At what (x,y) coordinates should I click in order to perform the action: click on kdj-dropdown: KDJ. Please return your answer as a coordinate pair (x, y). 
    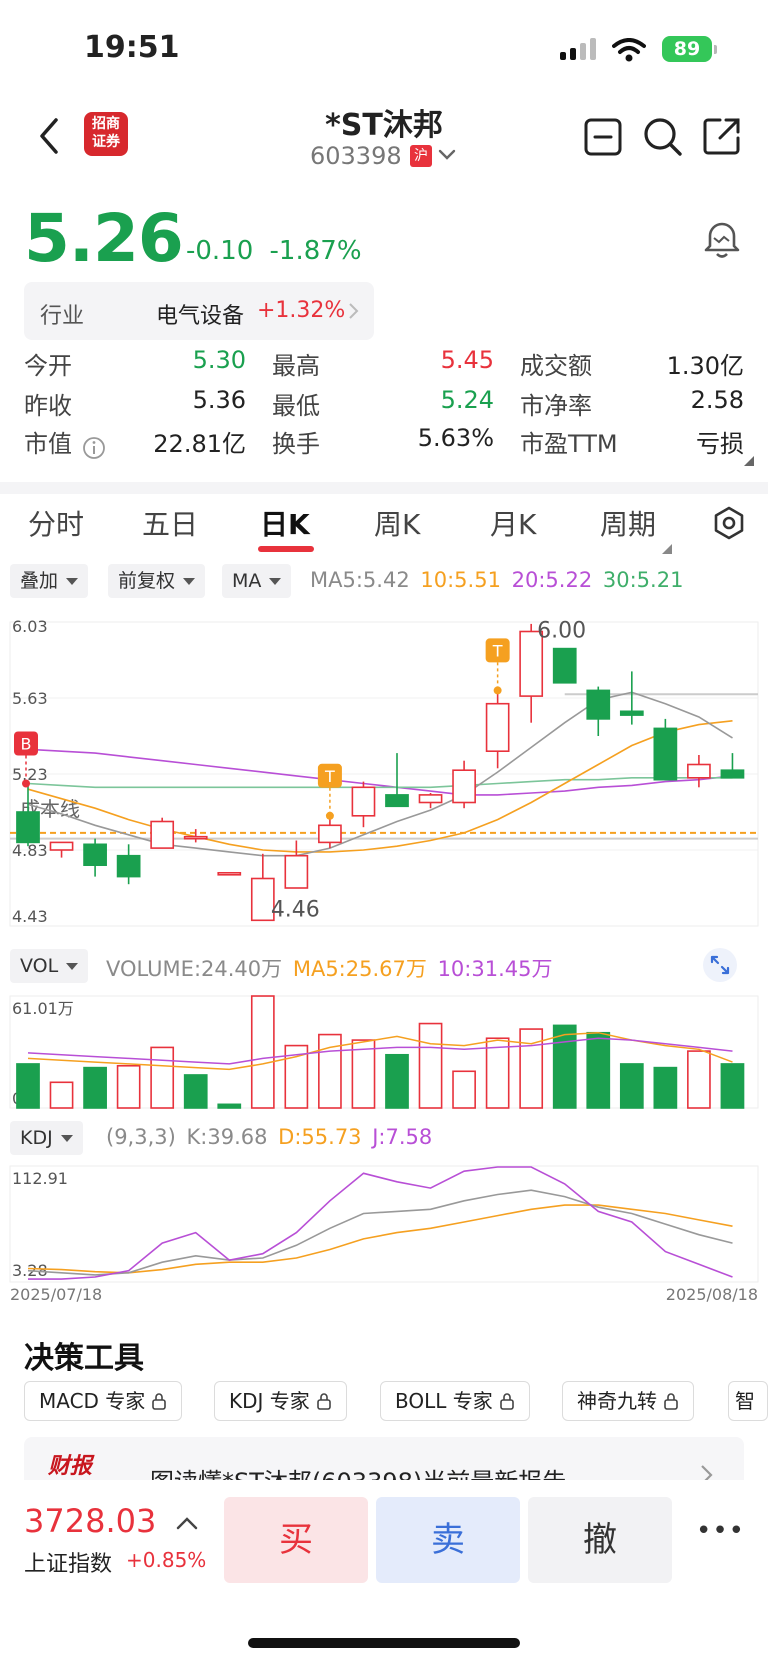
    Looking at the image, I should click on (46, 1138).